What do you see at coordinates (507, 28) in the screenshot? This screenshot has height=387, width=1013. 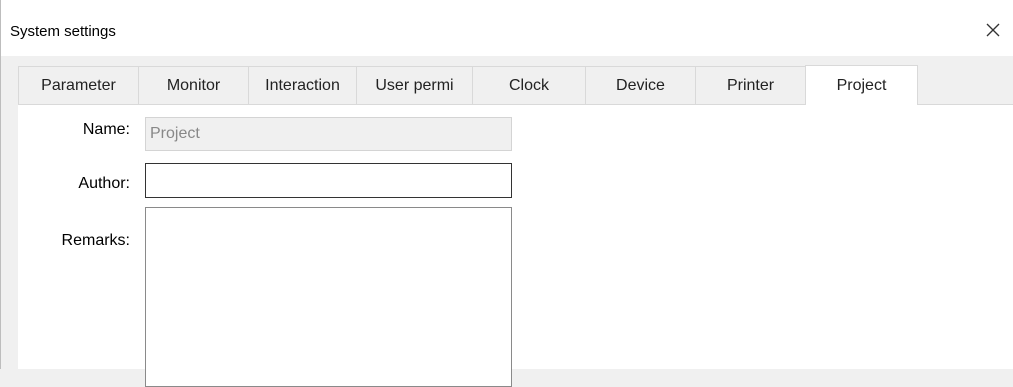 I see `title-bar: System settings` at bounding box center [507, 28].